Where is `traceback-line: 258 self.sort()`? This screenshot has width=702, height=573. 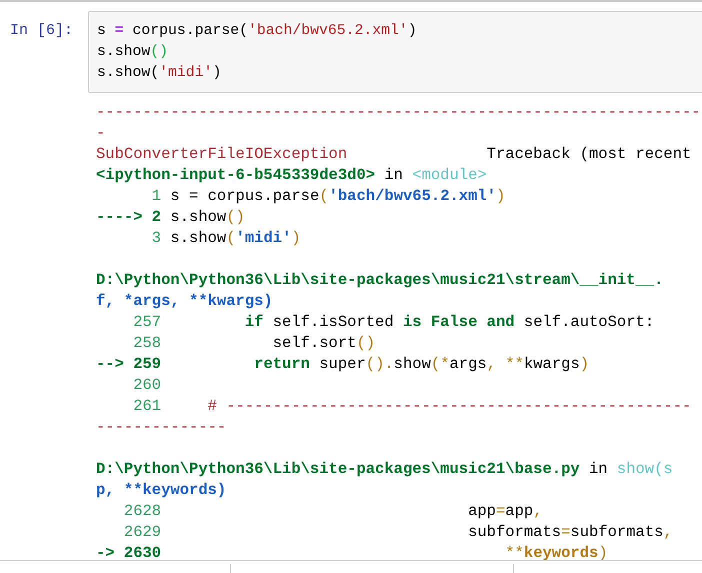 traceback-line: 258 self.sort() is located at coordinates (254, 343).